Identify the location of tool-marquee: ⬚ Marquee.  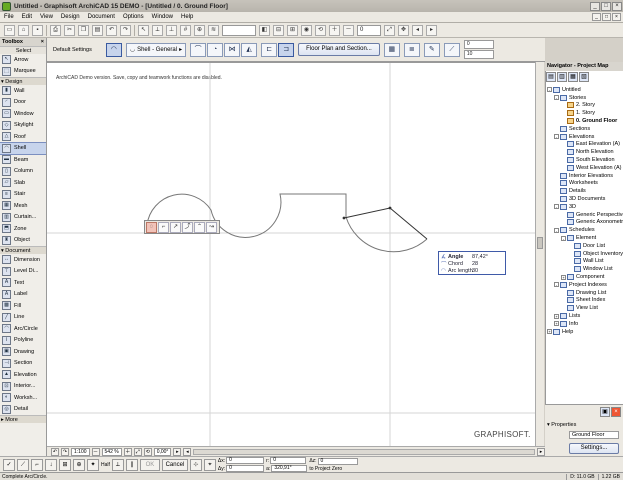
(23, 72).